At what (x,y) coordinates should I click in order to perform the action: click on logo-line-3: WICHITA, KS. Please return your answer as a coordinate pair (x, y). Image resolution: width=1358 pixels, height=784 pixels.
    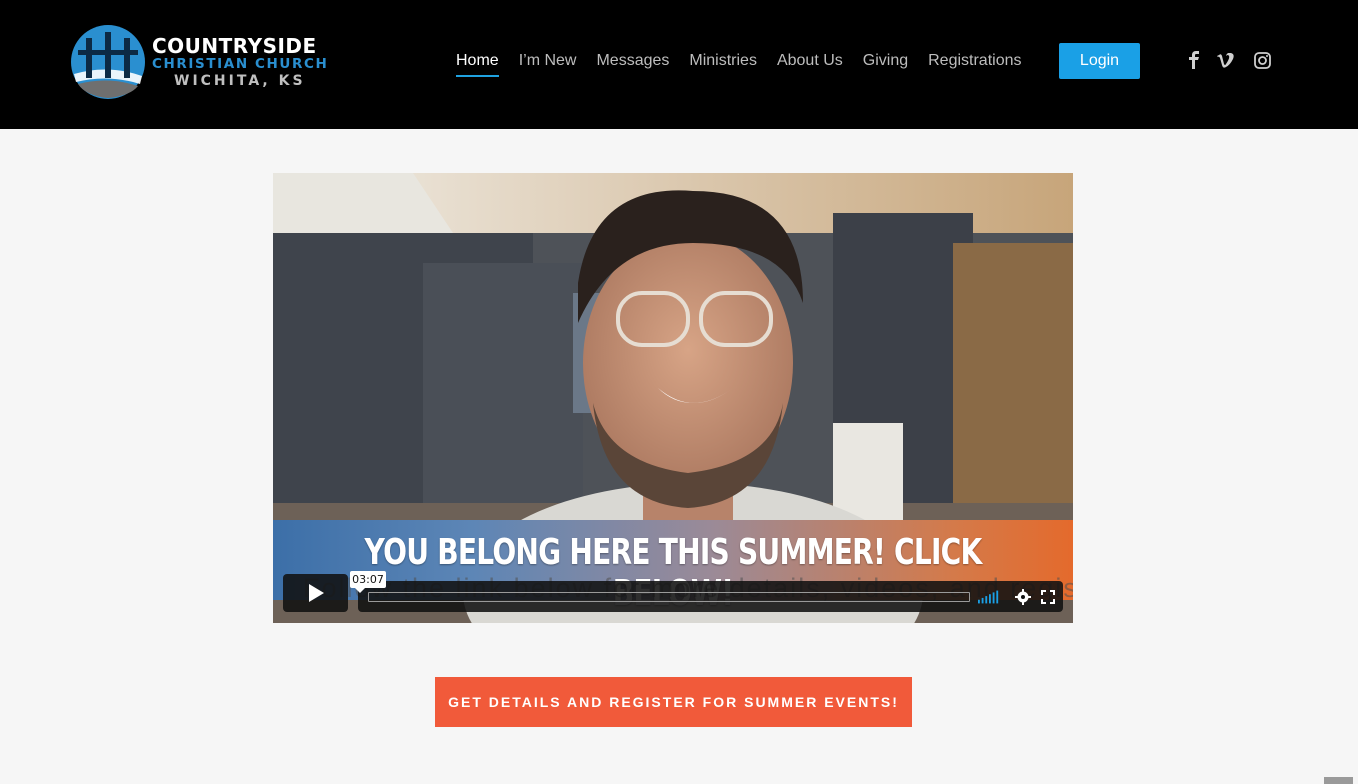
    Looking at the image, I should click on (240, 81).